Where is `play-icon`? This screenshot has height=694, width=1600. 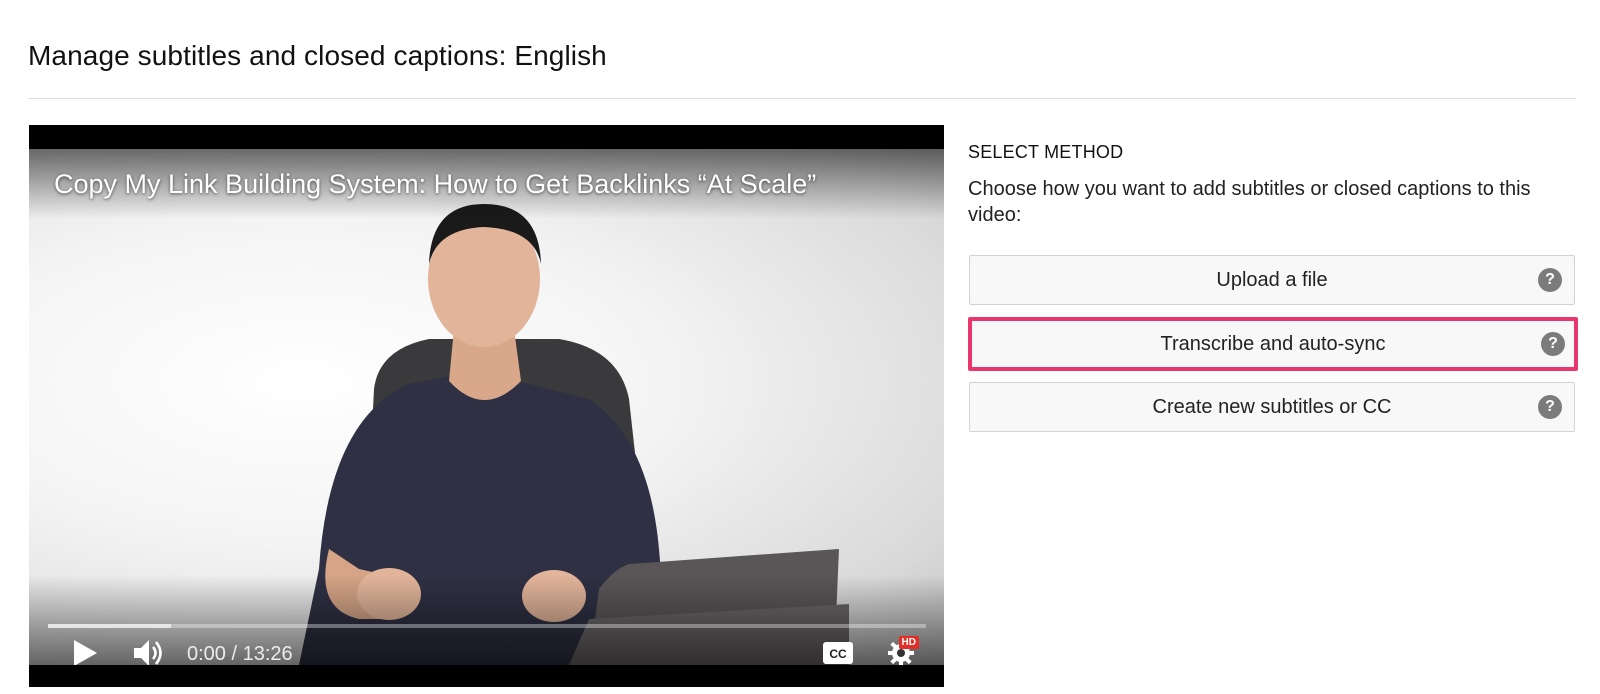 play-icon is located at coordinates (85, 653).